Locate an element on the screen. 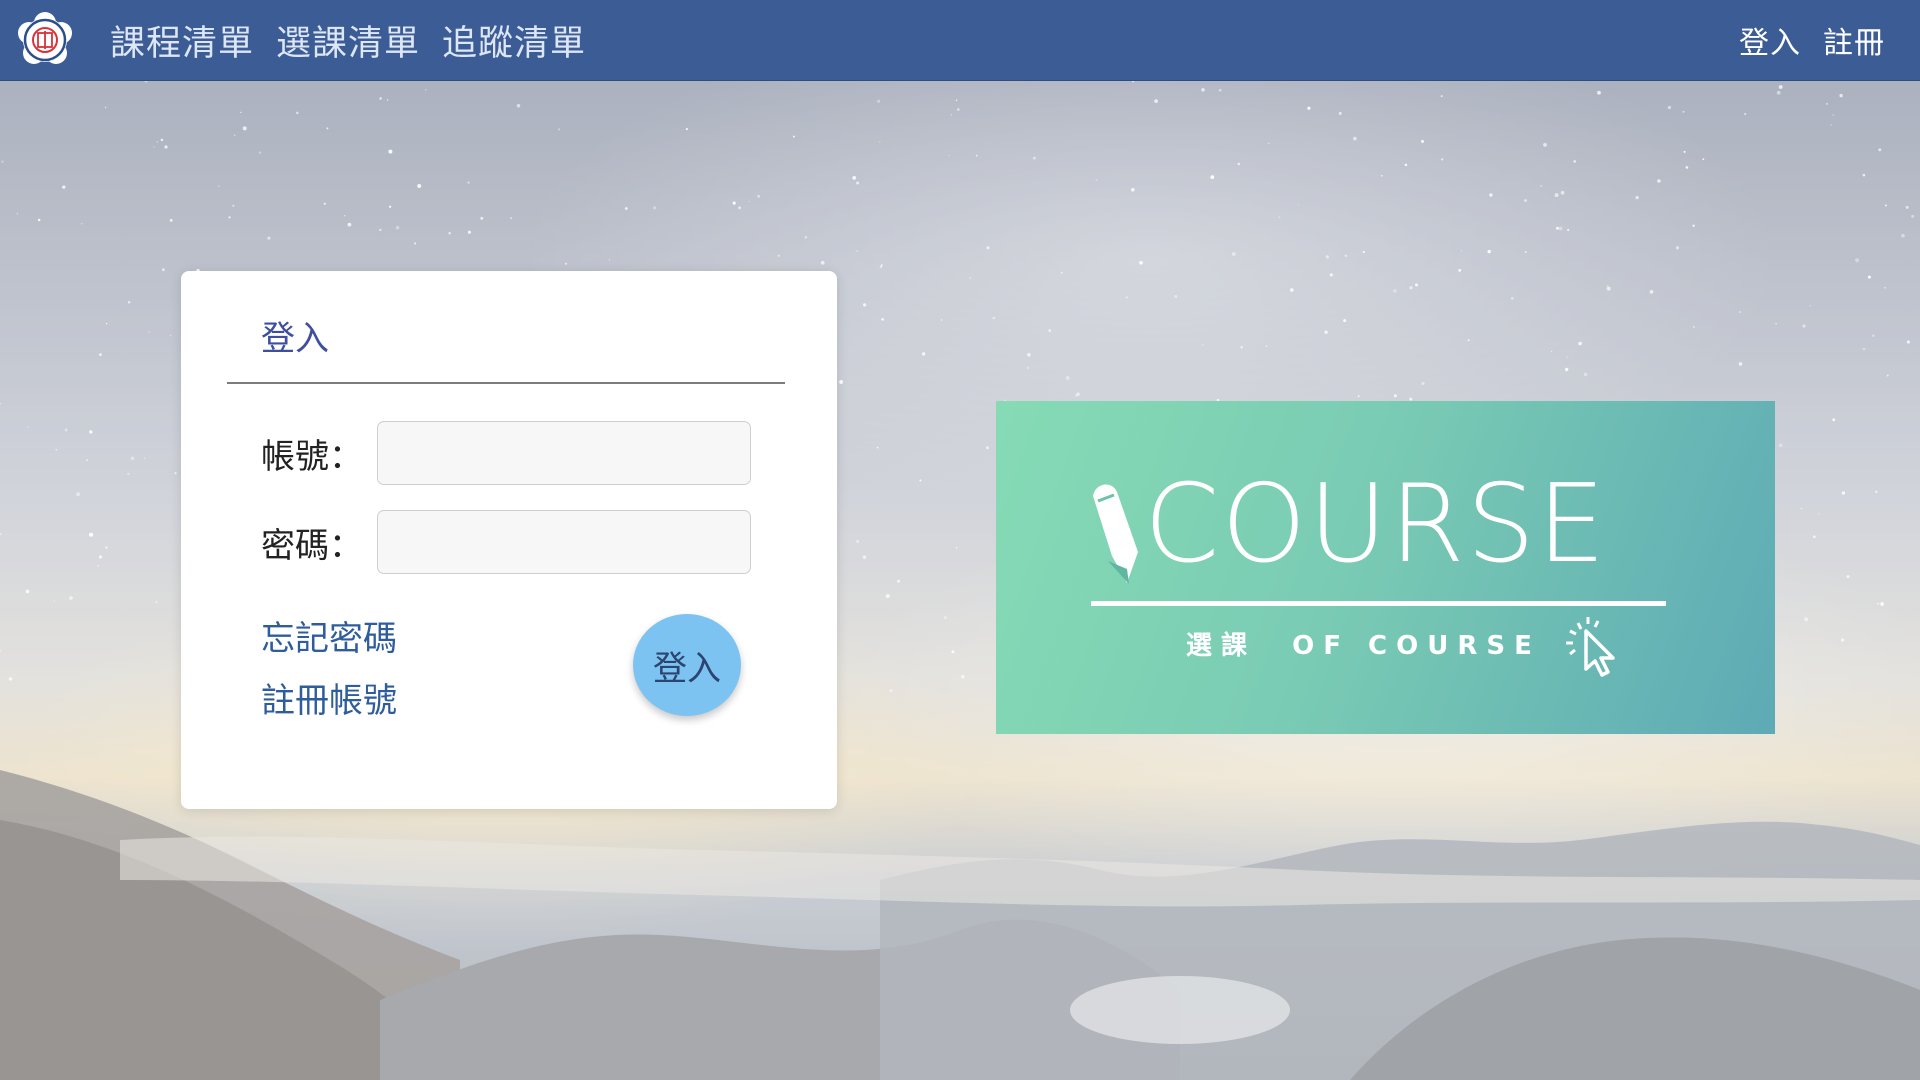  banner-title: COURSE is located at coordinates (1376, 524).